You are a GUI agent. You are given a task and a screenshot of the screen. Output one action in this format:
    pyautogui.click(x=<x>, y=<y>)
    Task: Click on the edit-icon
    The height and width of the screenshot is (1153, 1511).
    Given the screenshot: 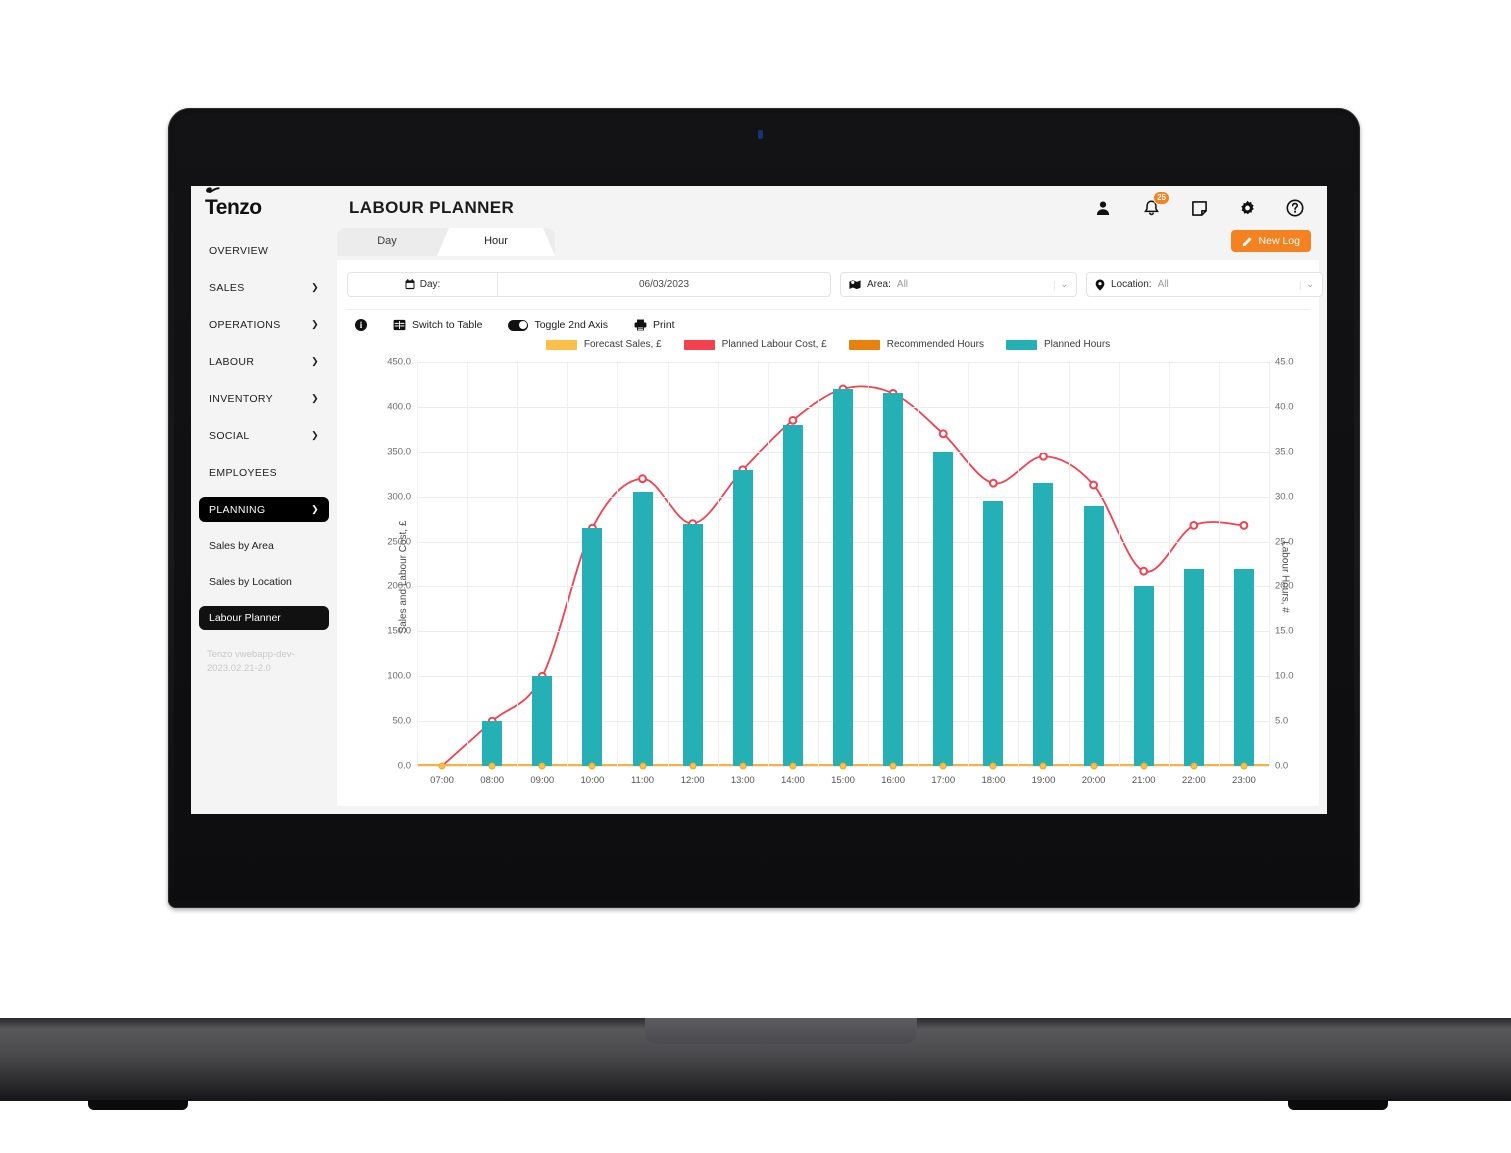 What is the action you would take?
    pyautogui.click(x=1247, y=241)
    